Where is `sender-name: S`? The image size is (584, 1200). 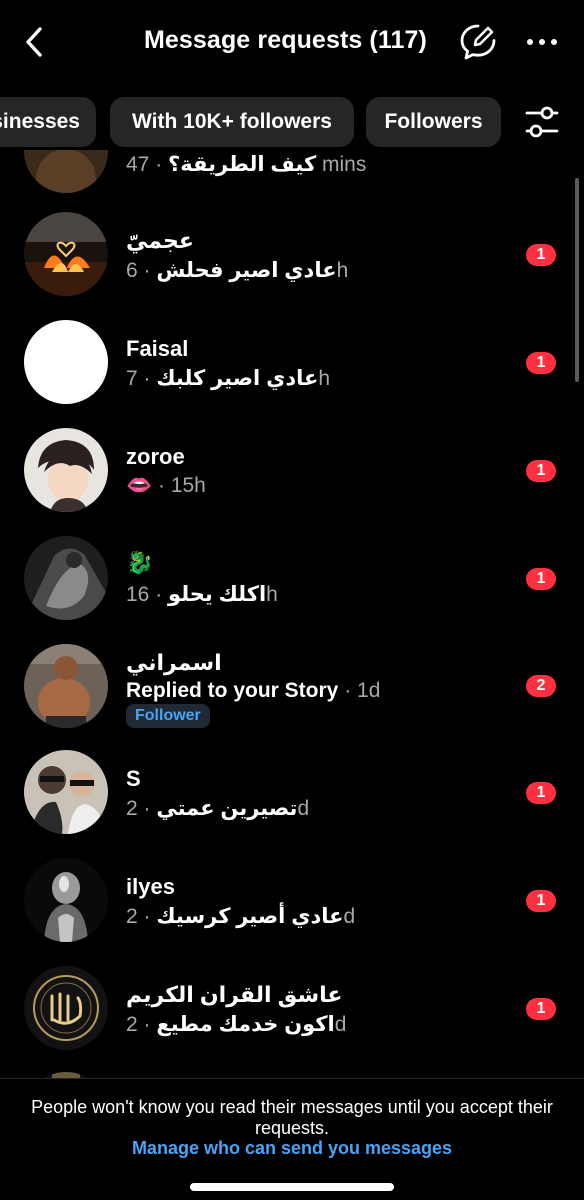
sender-name: S is located at coordinates (133, 778).